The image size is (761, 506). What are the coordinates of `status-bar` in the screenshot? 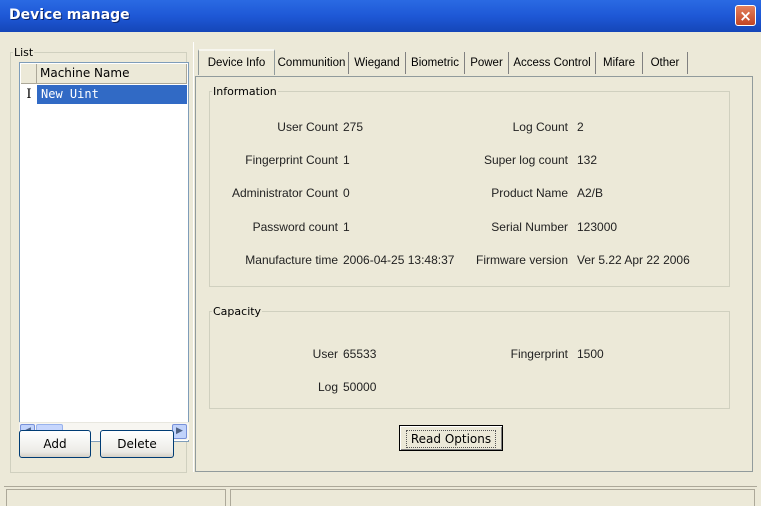 It's located at (380, 496).